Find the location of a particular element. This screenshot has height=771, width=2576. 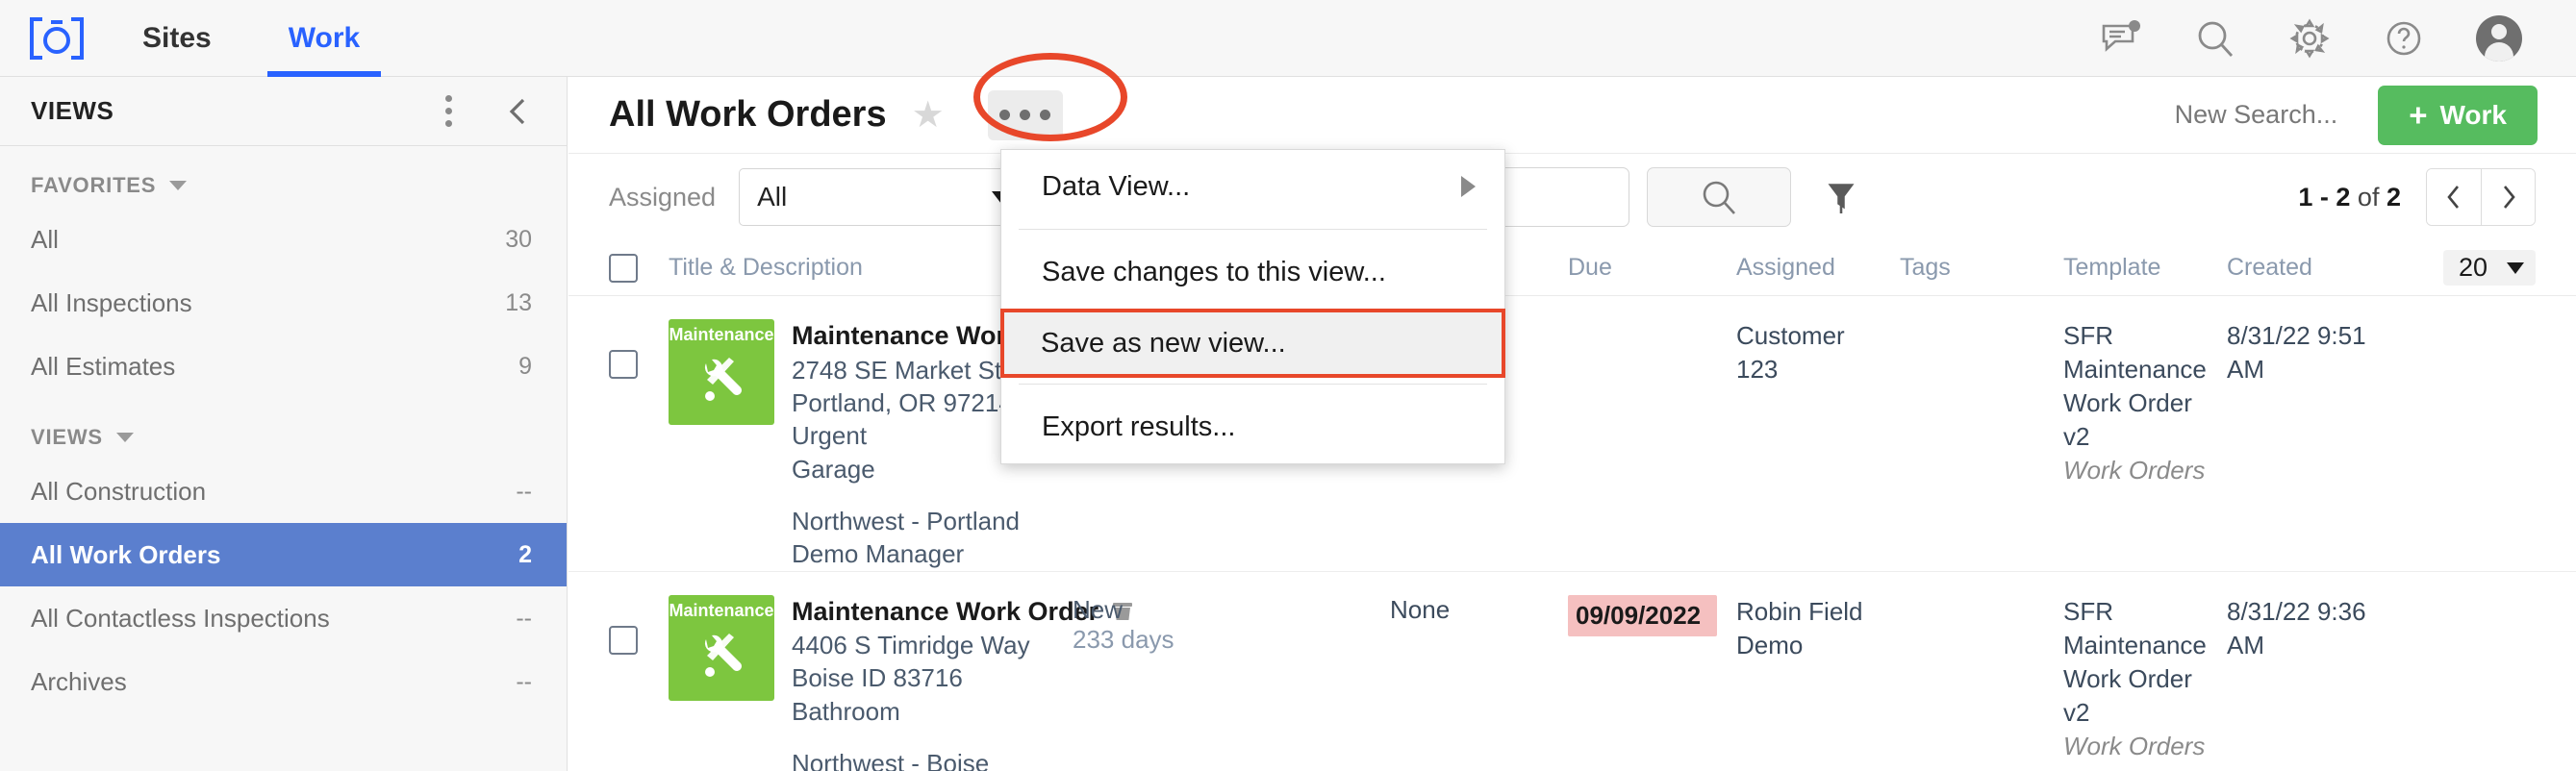

camera-bracket-logo-icon is located at coordinates (57, 38).